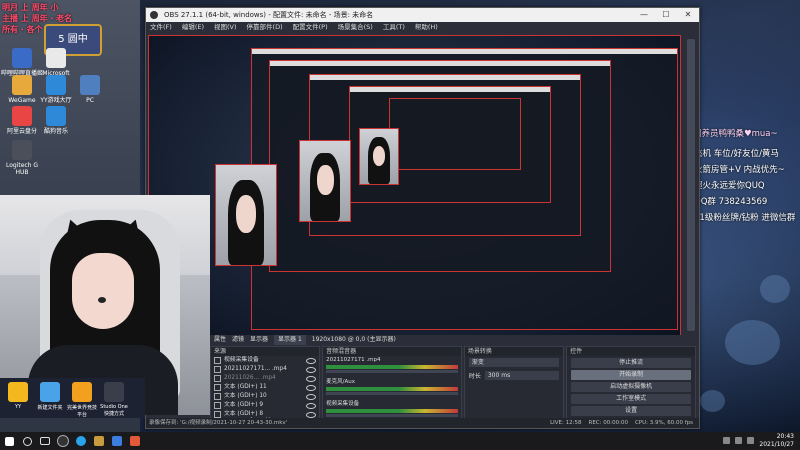 The height and width of the screenshot is (450, 800). I want to click on scrollbar-thumb, so click(691, 185).